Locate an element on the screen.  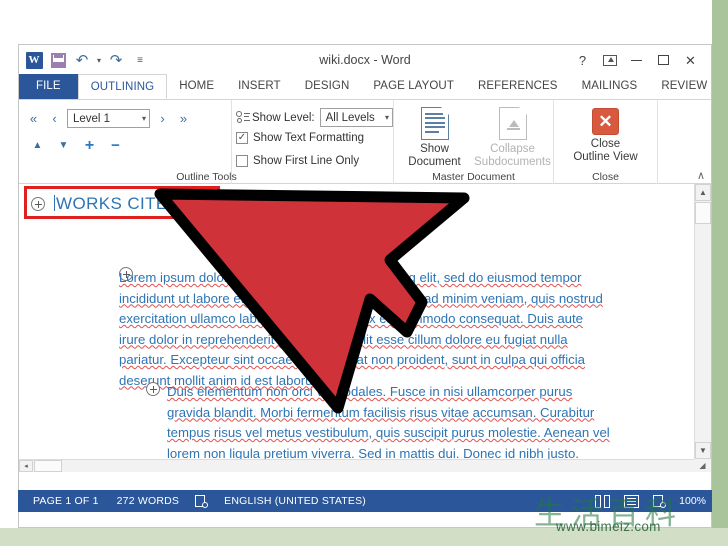
show-text-formatting-checkbox: ✓ is located at coordinates (242, 137).